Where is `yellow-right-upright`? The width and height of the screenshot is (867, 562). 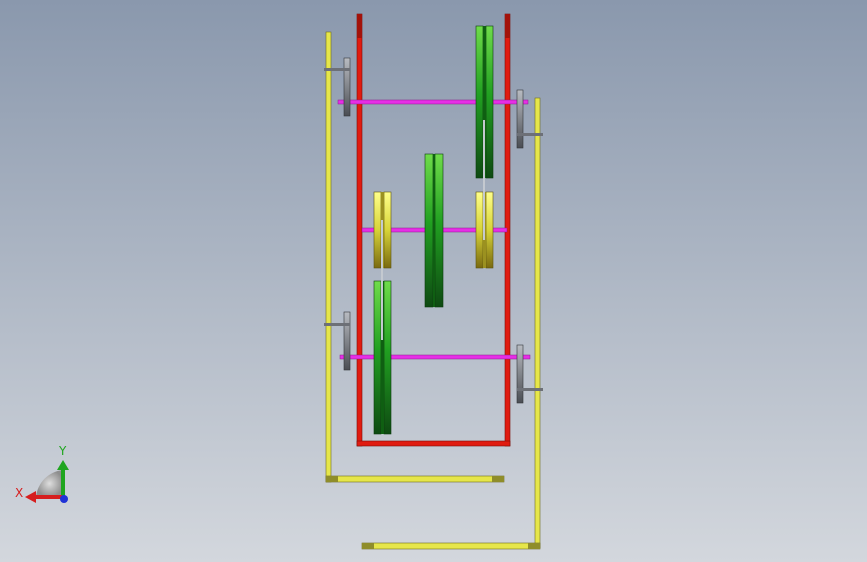 yellow-right-upright is located at coordinates (537, 323).